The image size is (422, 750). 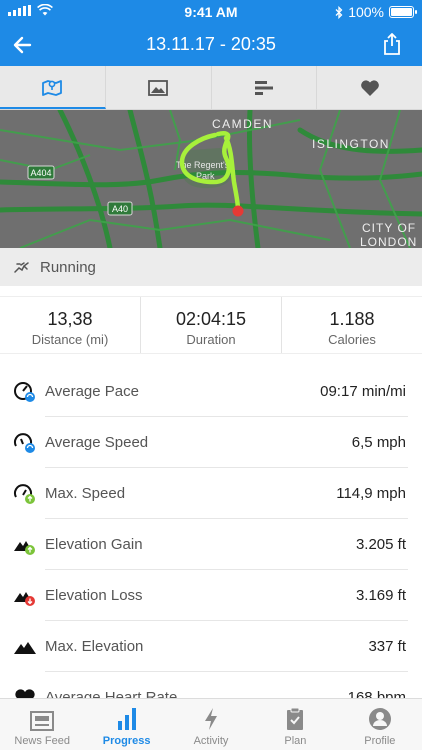 I want to click on tab-news-feed: News Feed, so click(x=42, y=724).